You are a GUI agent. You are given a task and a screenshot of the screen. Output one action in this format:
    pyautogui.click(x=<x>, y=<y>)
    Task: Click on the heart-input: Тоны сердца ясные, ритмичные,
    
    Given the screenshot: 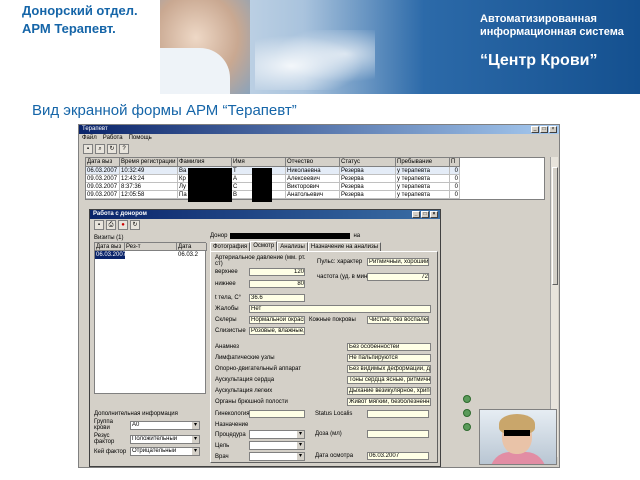 What is the action you would take?
    pyautogui.click(x=389, y=380)
    